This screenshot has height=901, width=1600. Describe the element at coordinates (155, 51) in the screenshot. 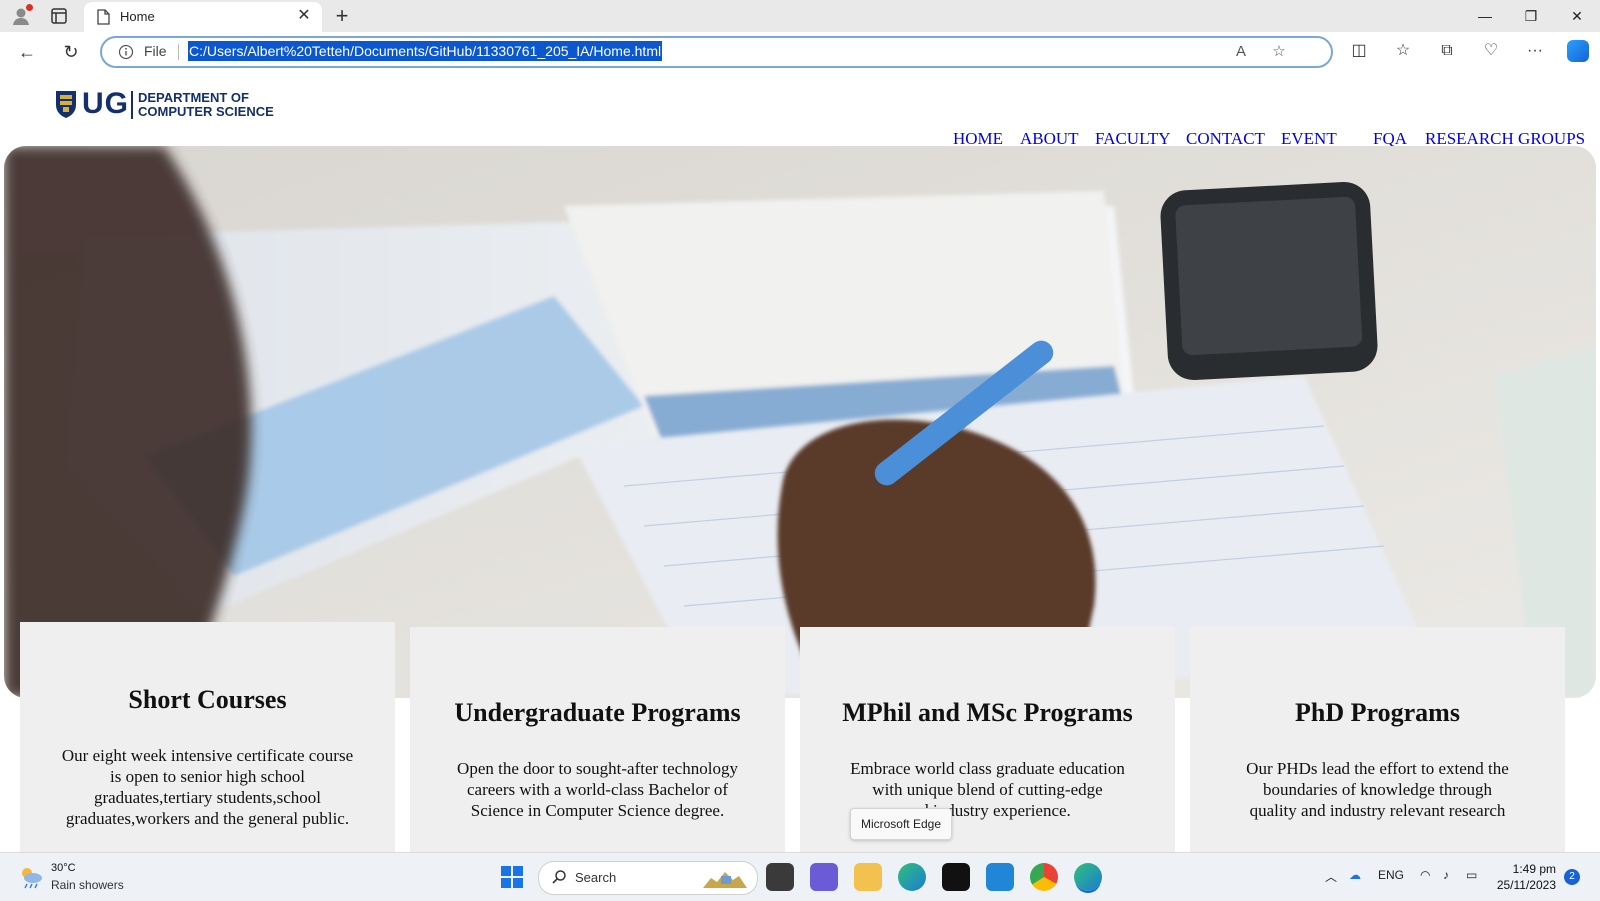

I see `scheme-label: File` at that location.